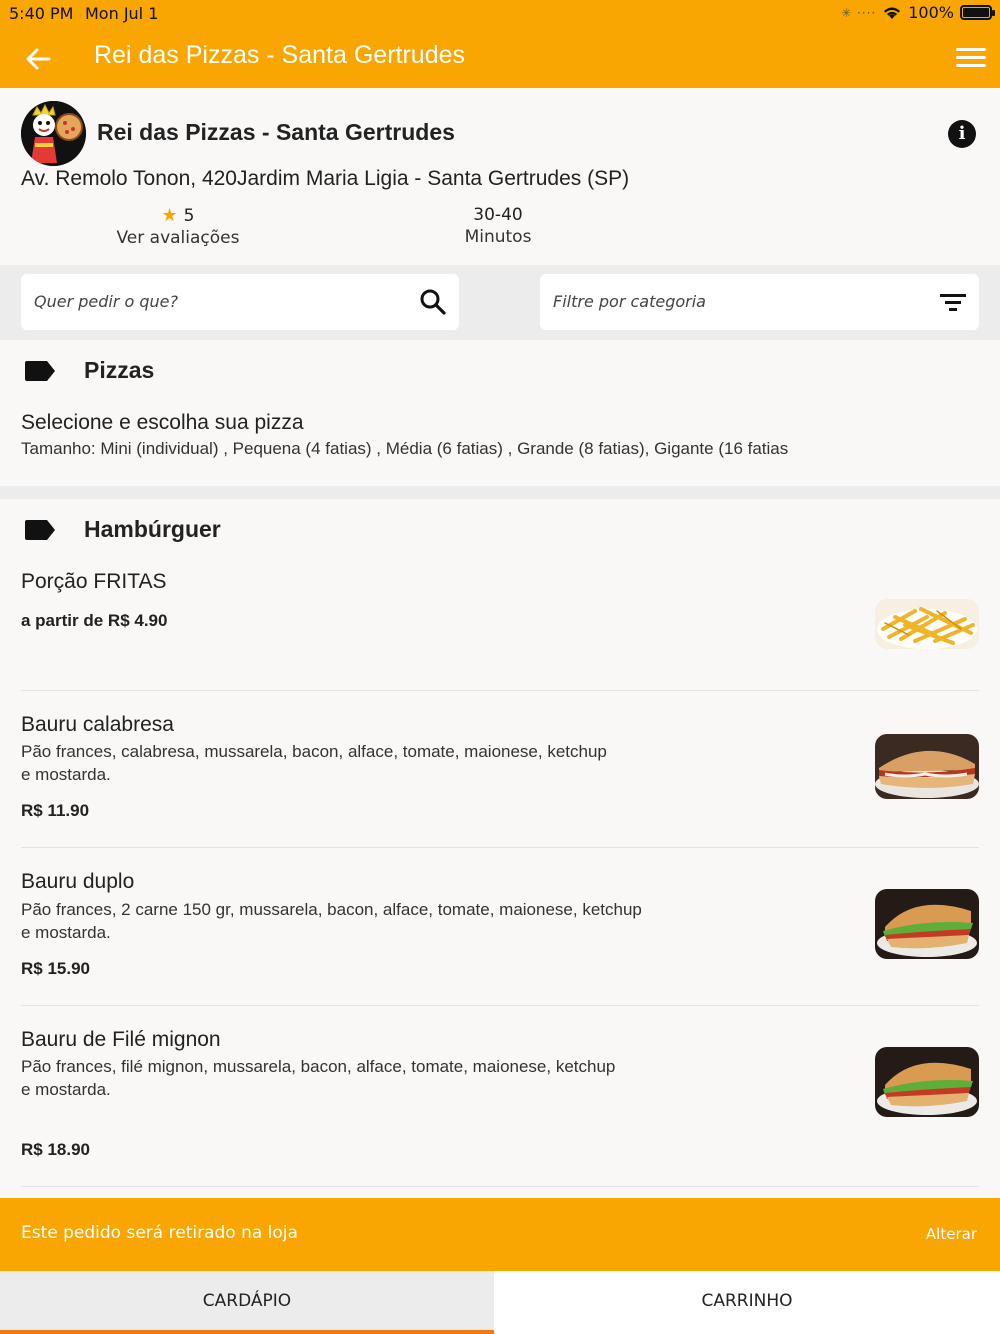 The image size is (1000, 1334). Describe the element at coordinates (927, 624) in the screenshot. I see `fries-image` at that location.